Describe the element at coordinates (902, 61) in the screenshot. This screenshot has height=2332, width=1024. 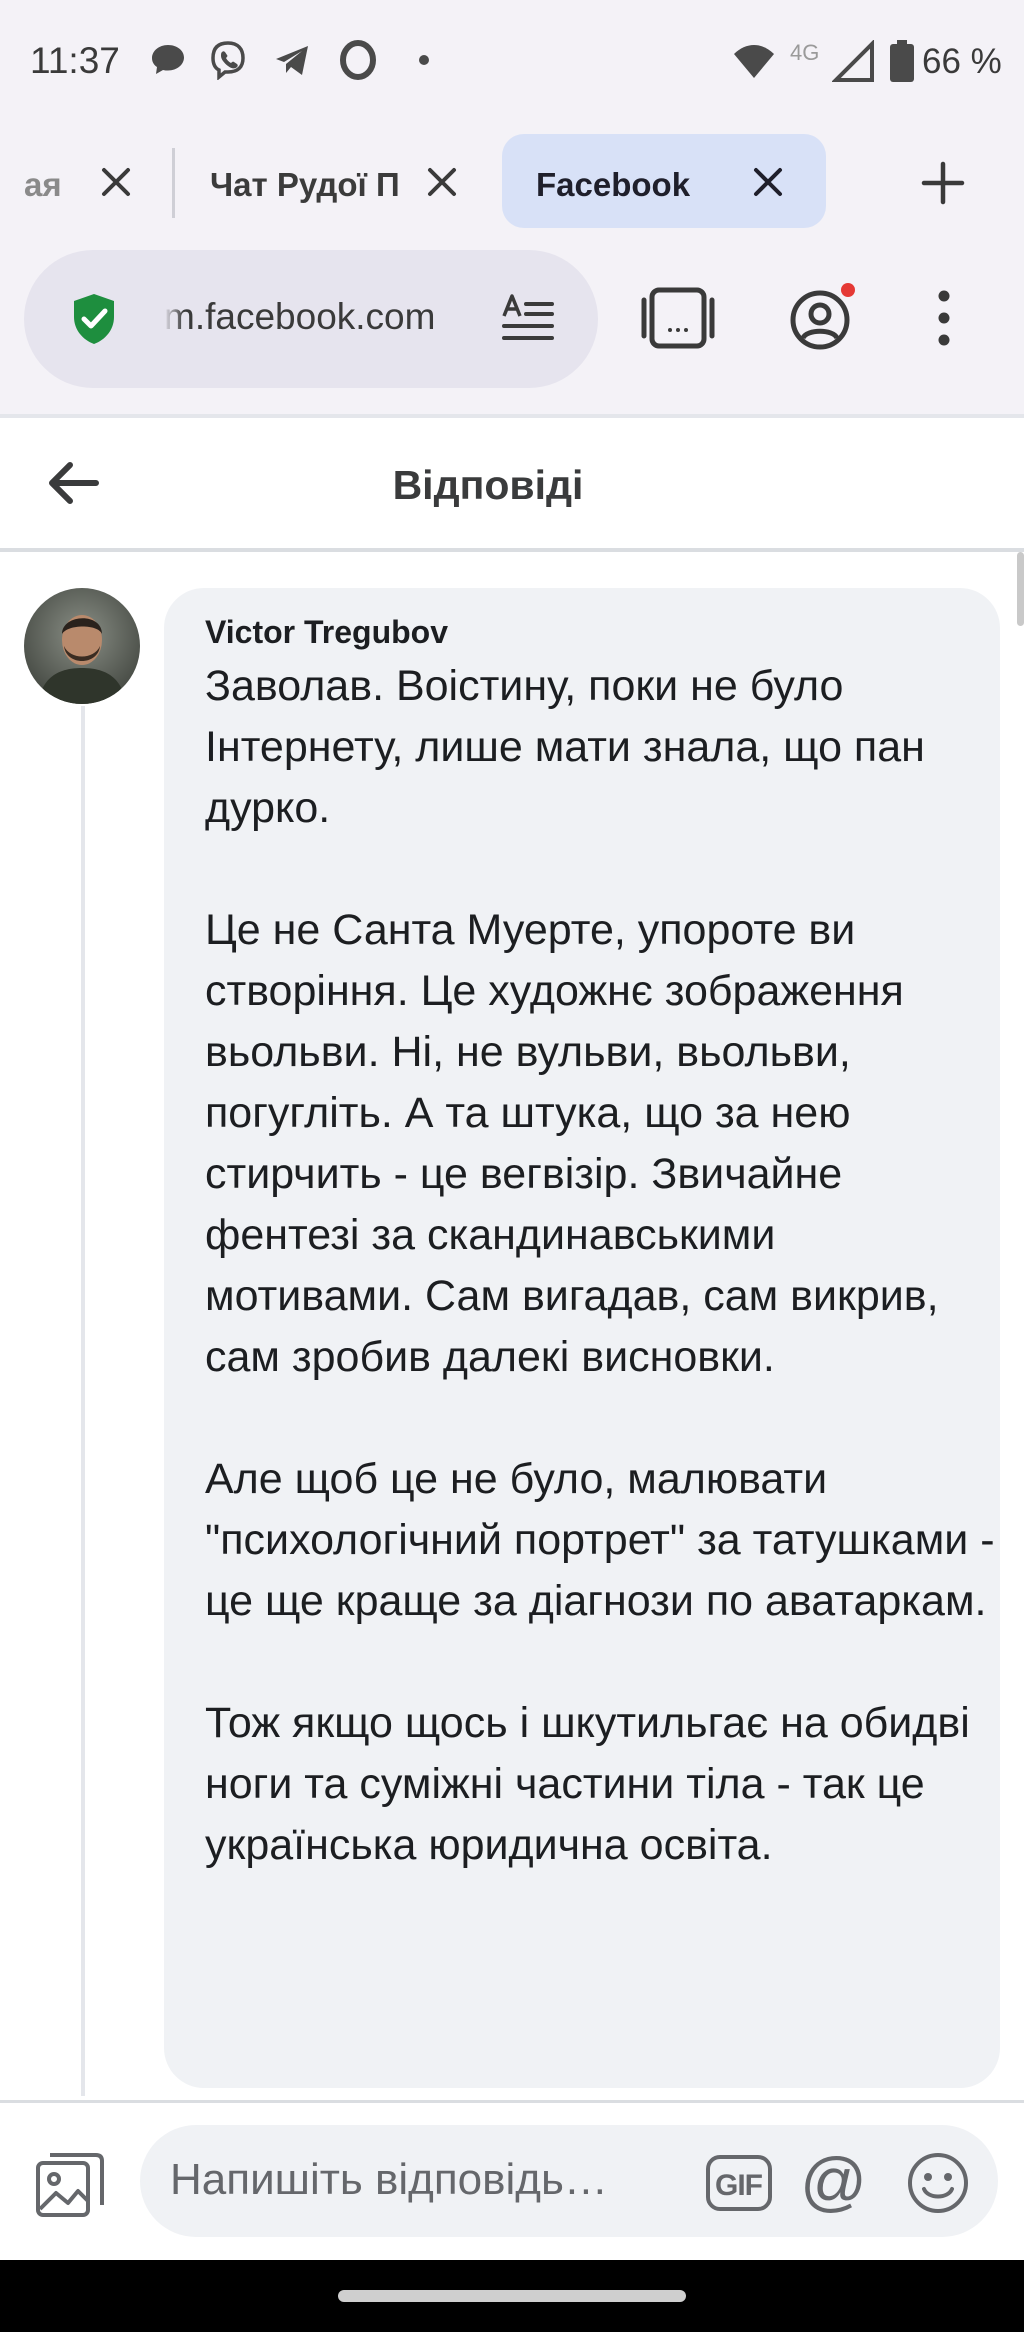
I see `battery-icon` at that location.